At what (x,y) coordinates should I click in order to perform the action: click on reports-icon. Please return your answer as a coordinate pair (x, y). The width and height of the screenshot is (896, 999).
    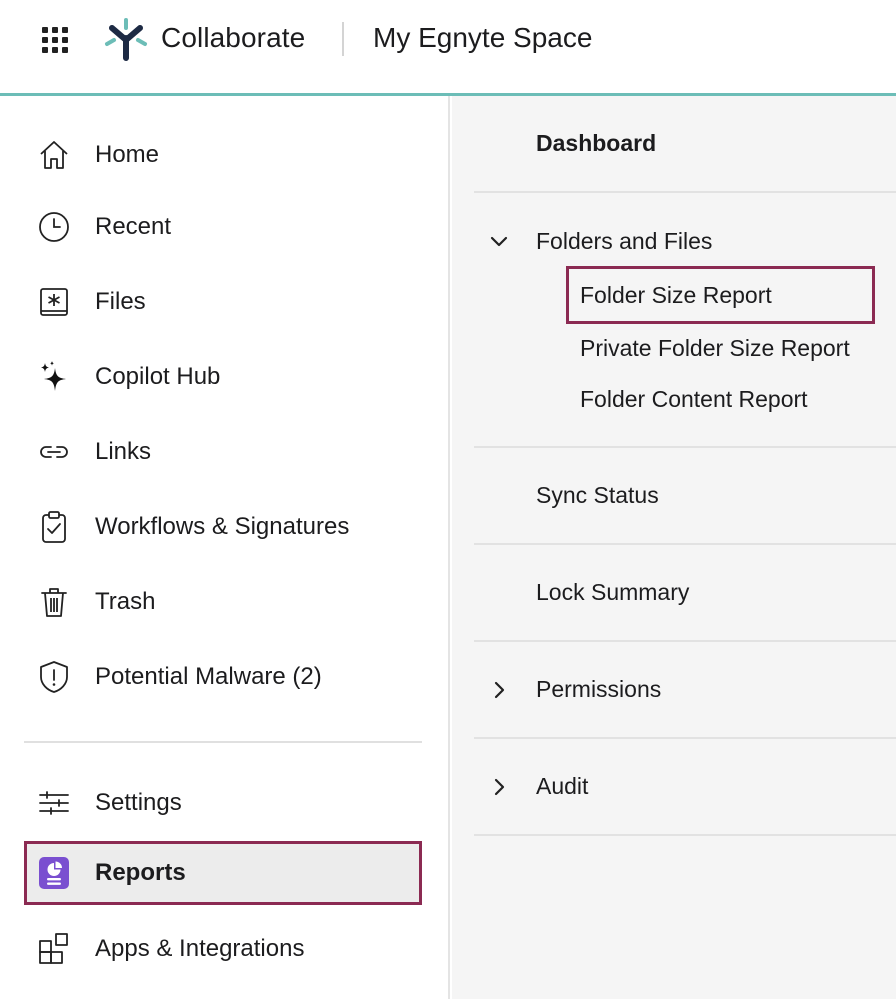
    Looking at the image, I should click on (54, 873).